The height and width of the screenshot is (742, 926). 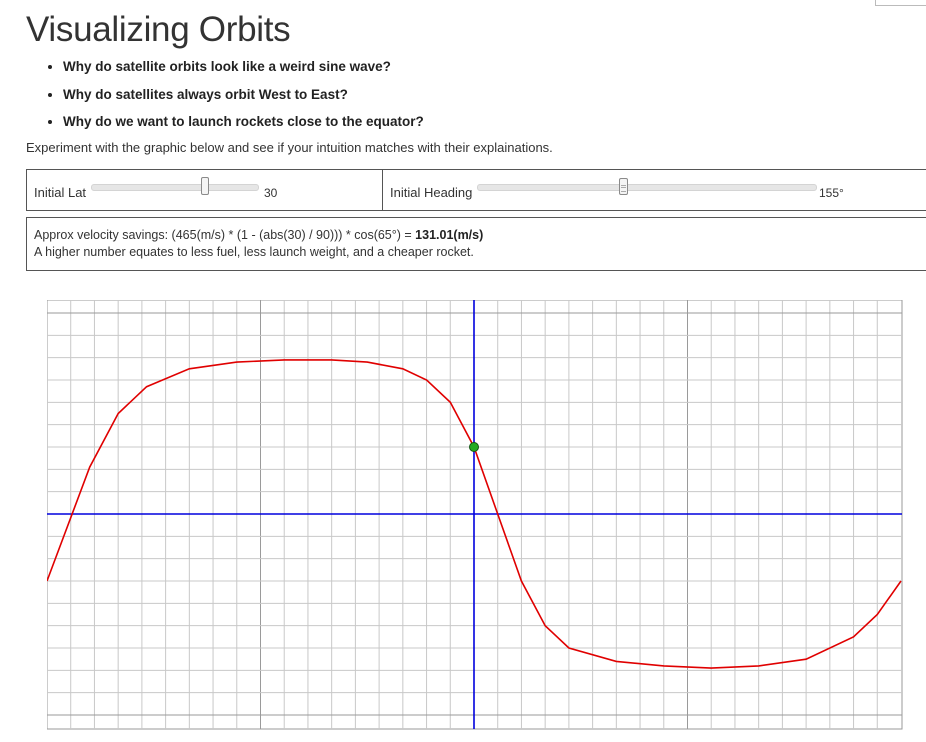 I want to click on latitude-label: Initial Lat, so click(x=60, y=192).